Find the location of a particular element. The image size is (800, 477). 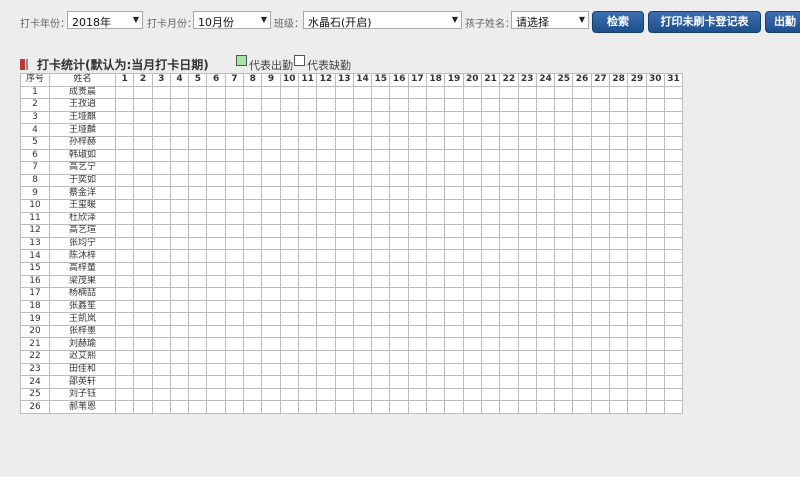

month-select: 10月份 ▼ is located at coordinates (232, 20).